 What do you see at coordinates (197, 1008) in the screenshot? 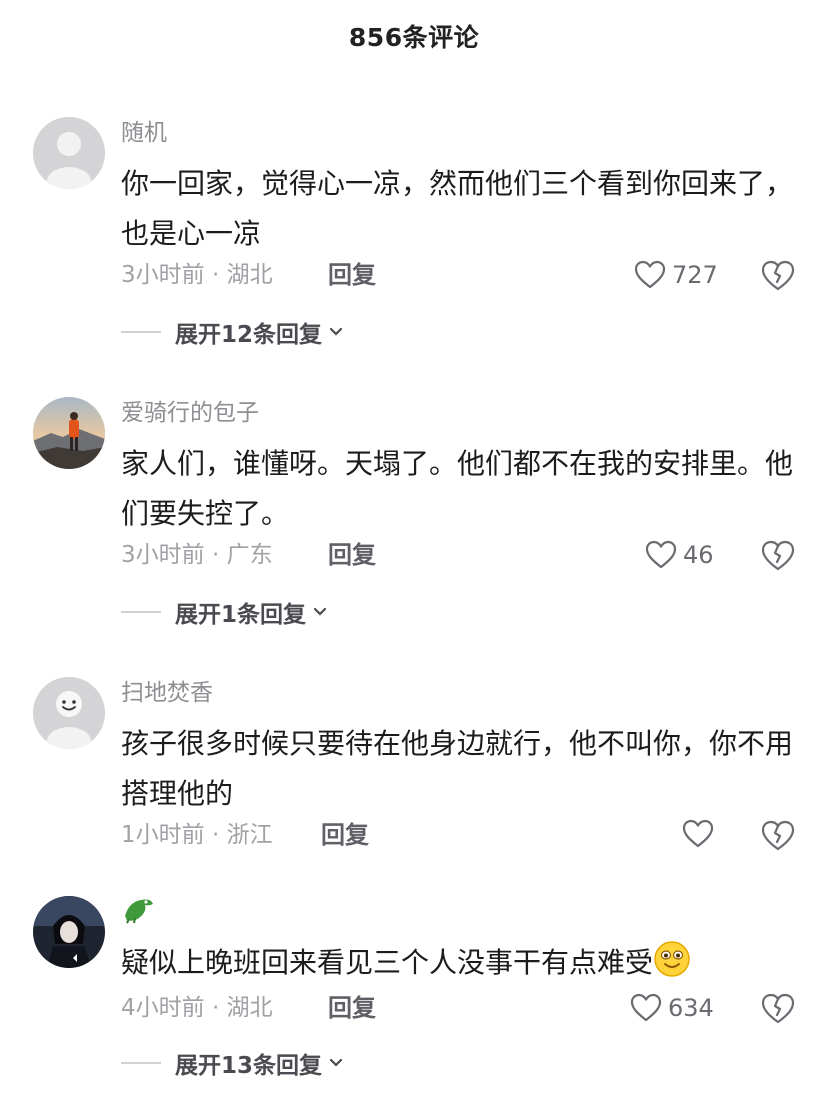
I see `comment-meta: 4小时前 · 湖北` at bounding box center [197, 1008].